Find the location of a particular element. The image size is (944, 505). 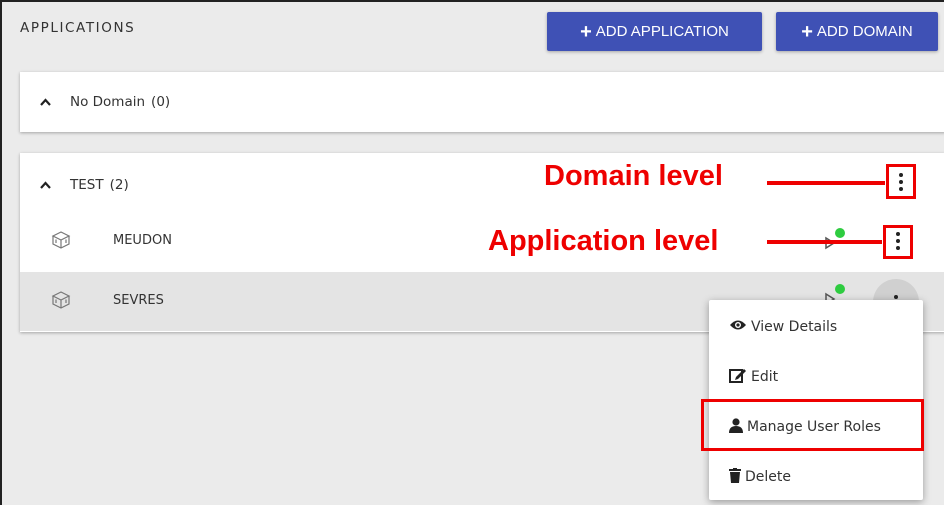

menu-item-label: Edit is located at coordinates (765, 377).